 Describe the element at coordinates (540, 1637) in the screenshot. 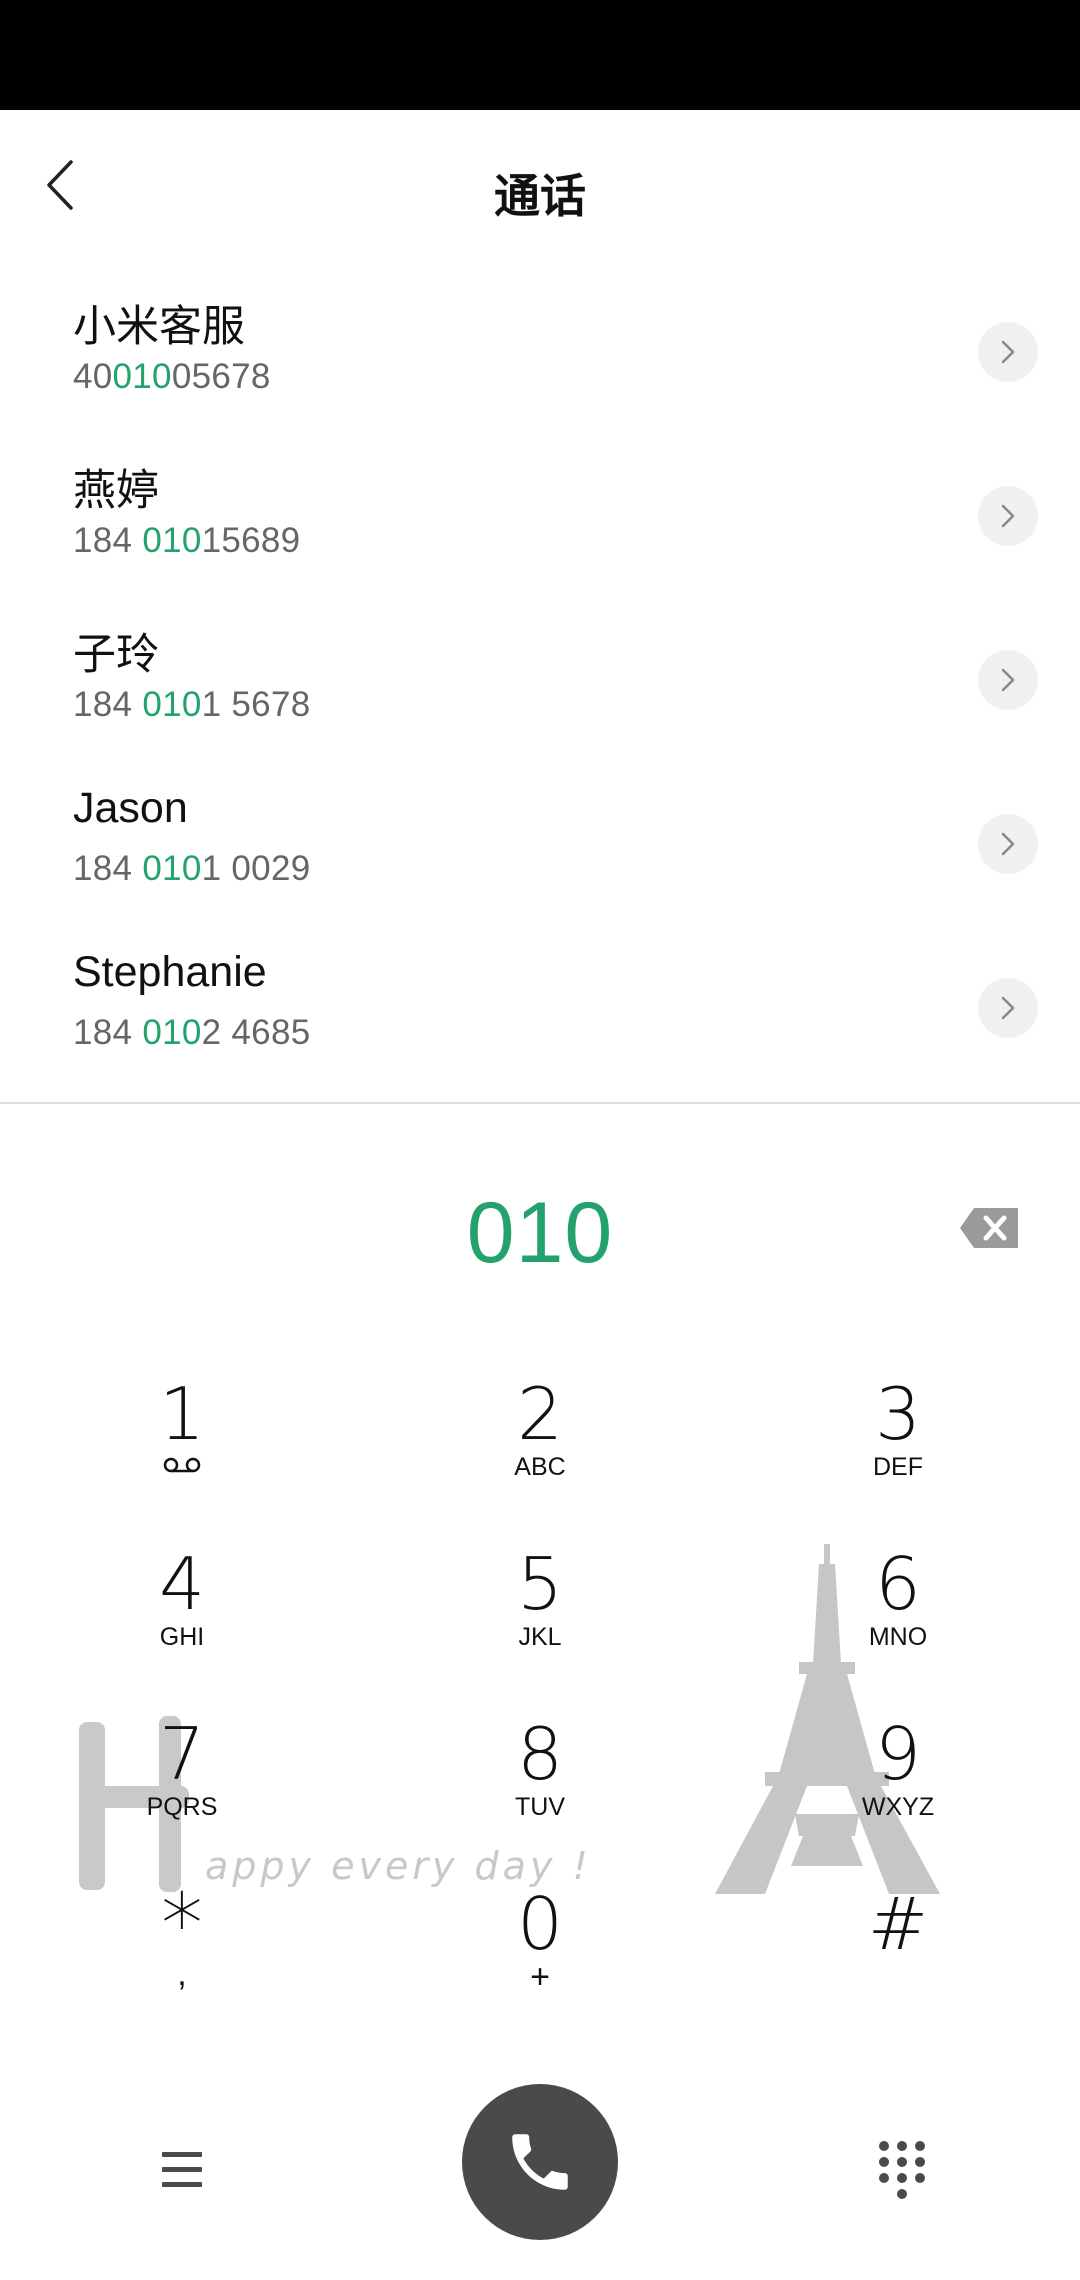

I see `key-letters: JKL` at that location.